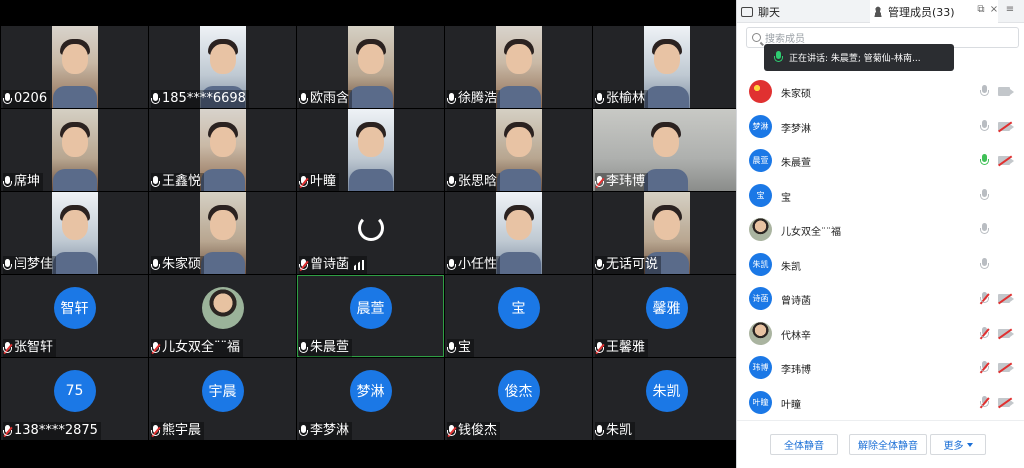  I want to click on participant-tile: 李玮博, so click(666, 150).